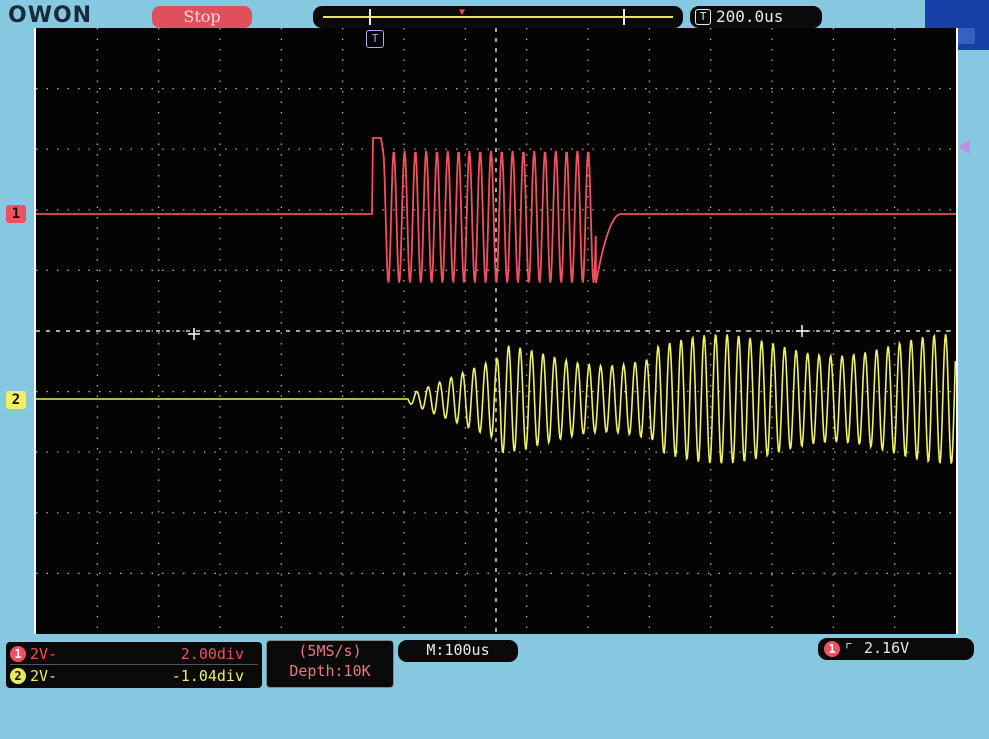 The image size is (989, 739). Describe the element at coordinates (18, 676) in the screenshot. I see `ch2-dot-icon: 2` at that location.